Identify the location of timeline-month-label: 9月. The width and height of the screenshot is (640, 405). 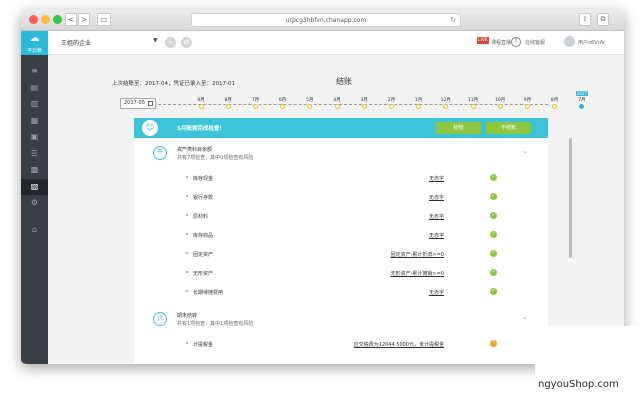
(201, 100).